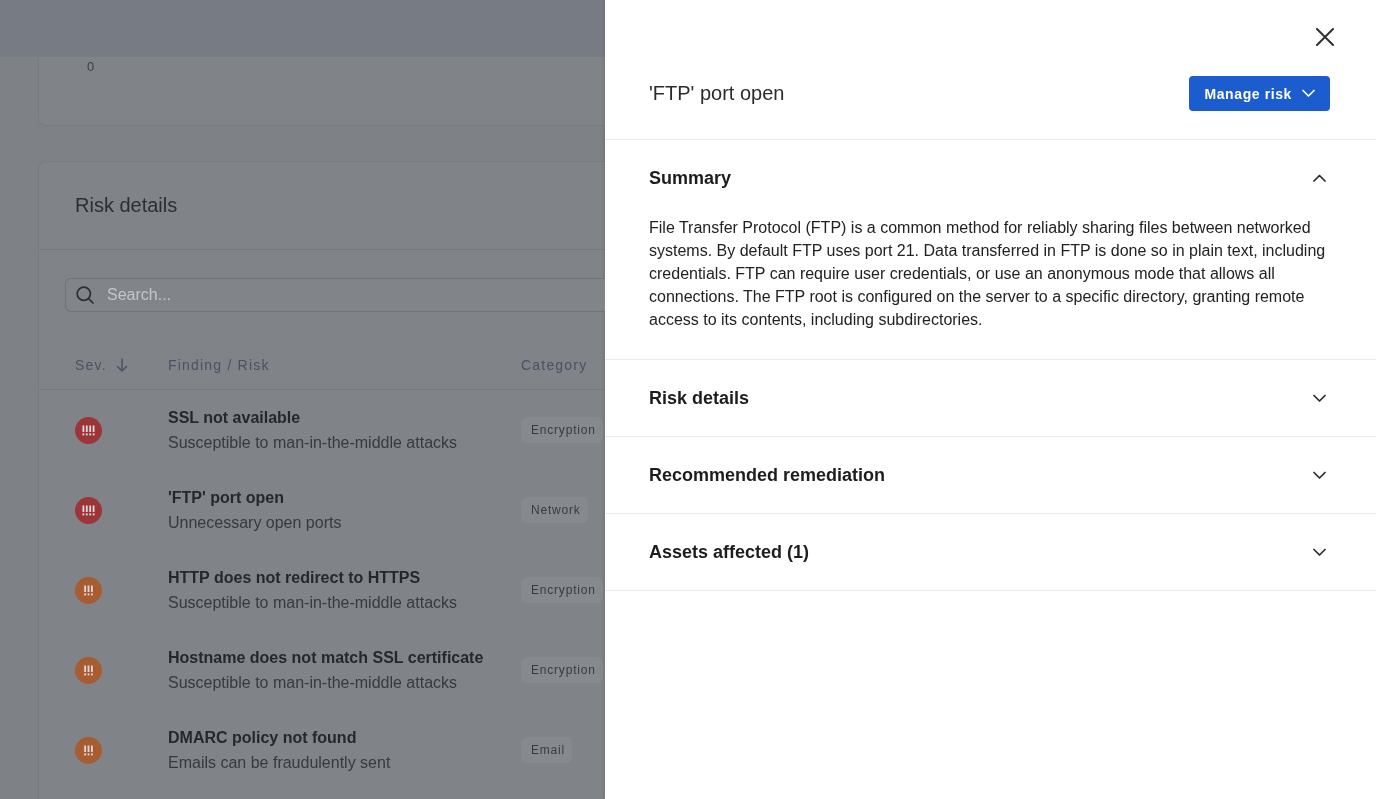  Describe the element at coordinates (990, 552) in the screenshot. I see `accordion-header: Assets affected (1)` at that location.